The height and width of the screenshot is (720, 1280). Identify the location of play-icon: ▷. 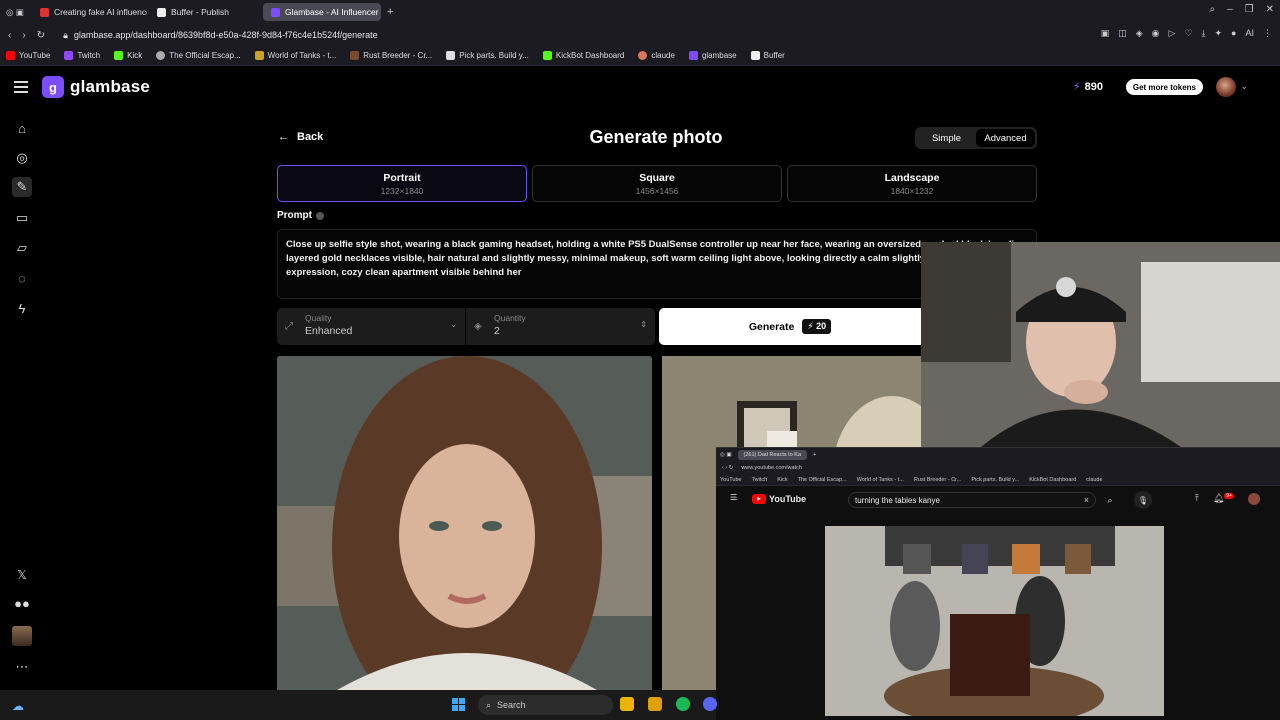
(1172, 33).